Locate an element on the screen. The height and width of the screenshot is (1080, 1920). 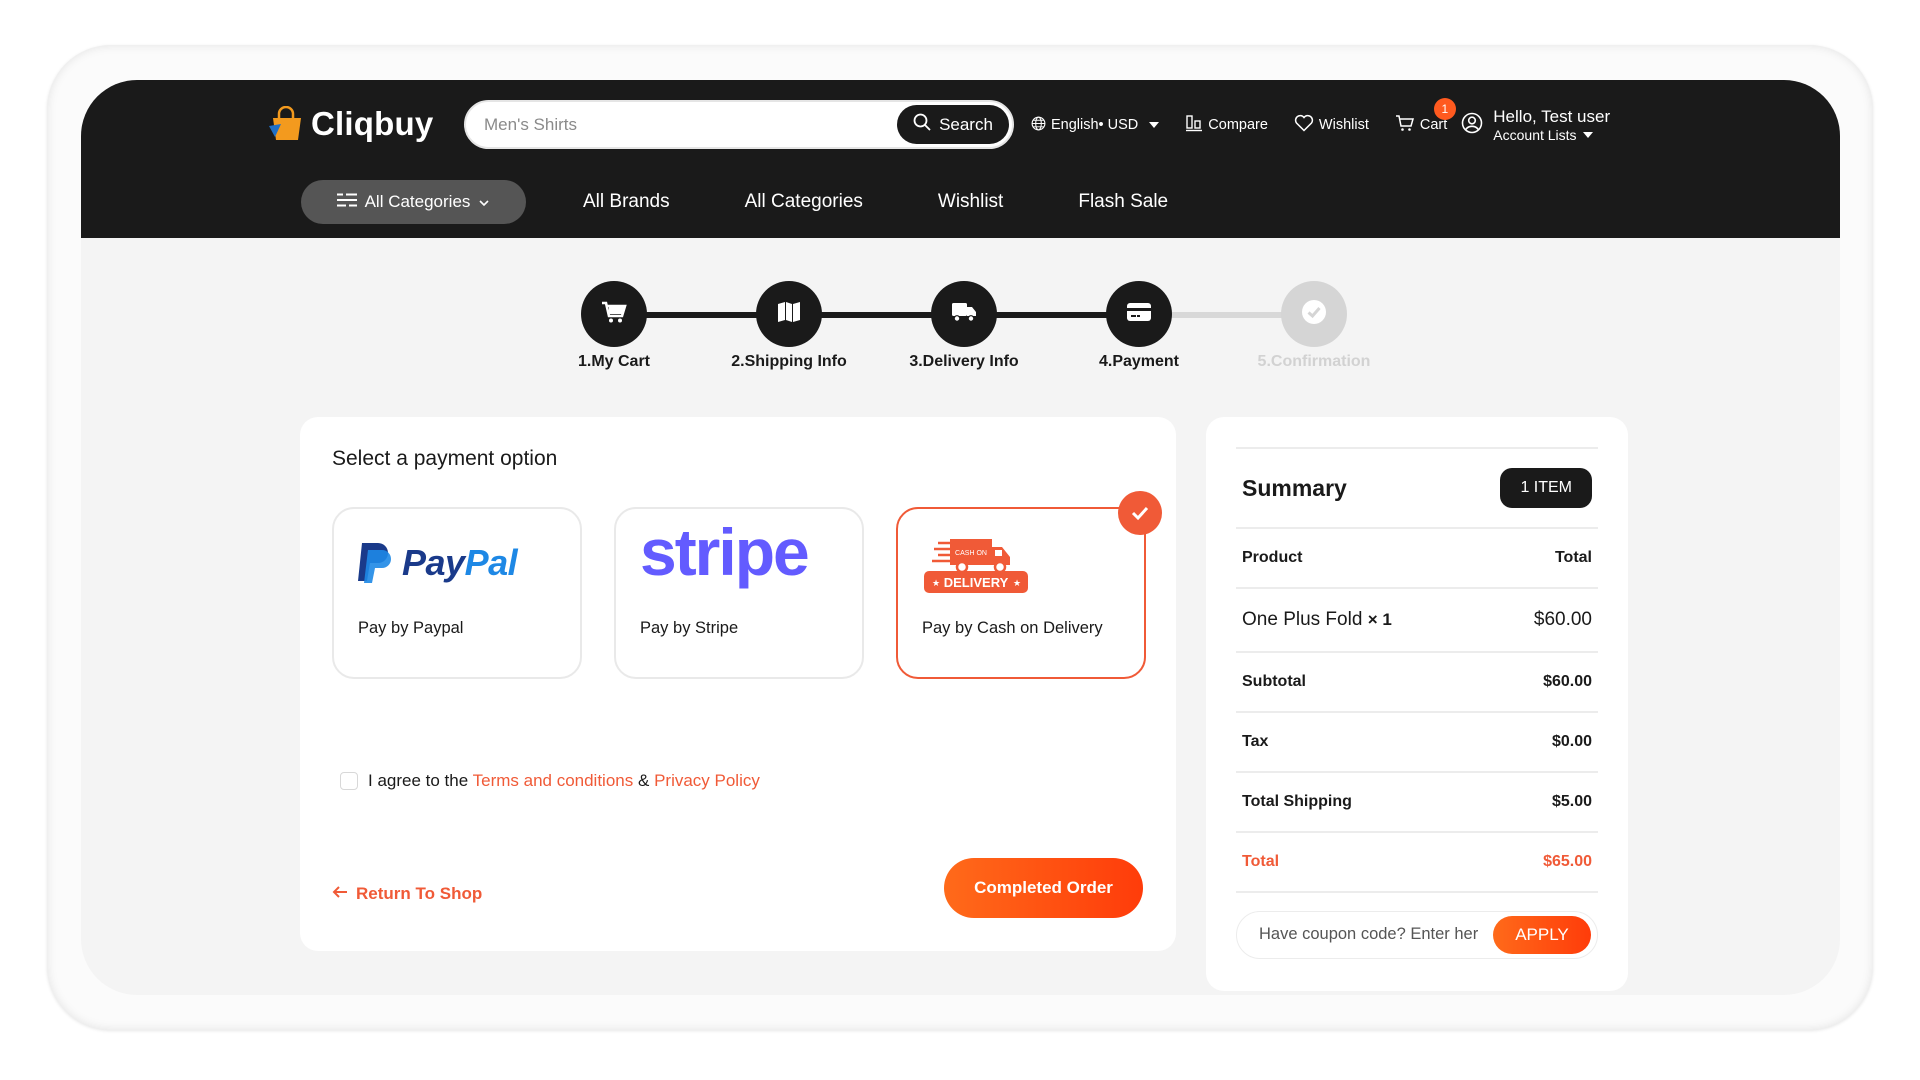
arrow-left-icon is located at coordinates (340, 894).